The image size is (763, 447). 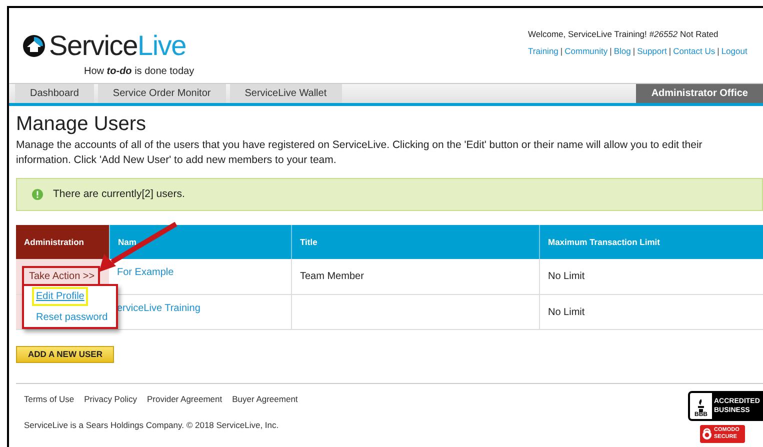 What do you see at coordinates (34, 46) in the screenshot?
I see `logo-icon` at bounding box center [34, 46].